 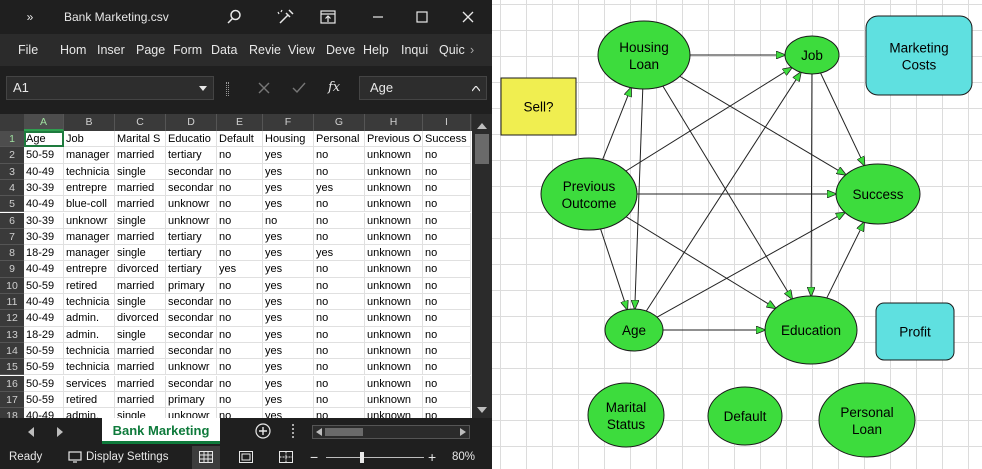 What do you see at coordinates (362, 457) in the screenshot?
I see `zoom-slider-thumb` at bounding box center [362, 457].